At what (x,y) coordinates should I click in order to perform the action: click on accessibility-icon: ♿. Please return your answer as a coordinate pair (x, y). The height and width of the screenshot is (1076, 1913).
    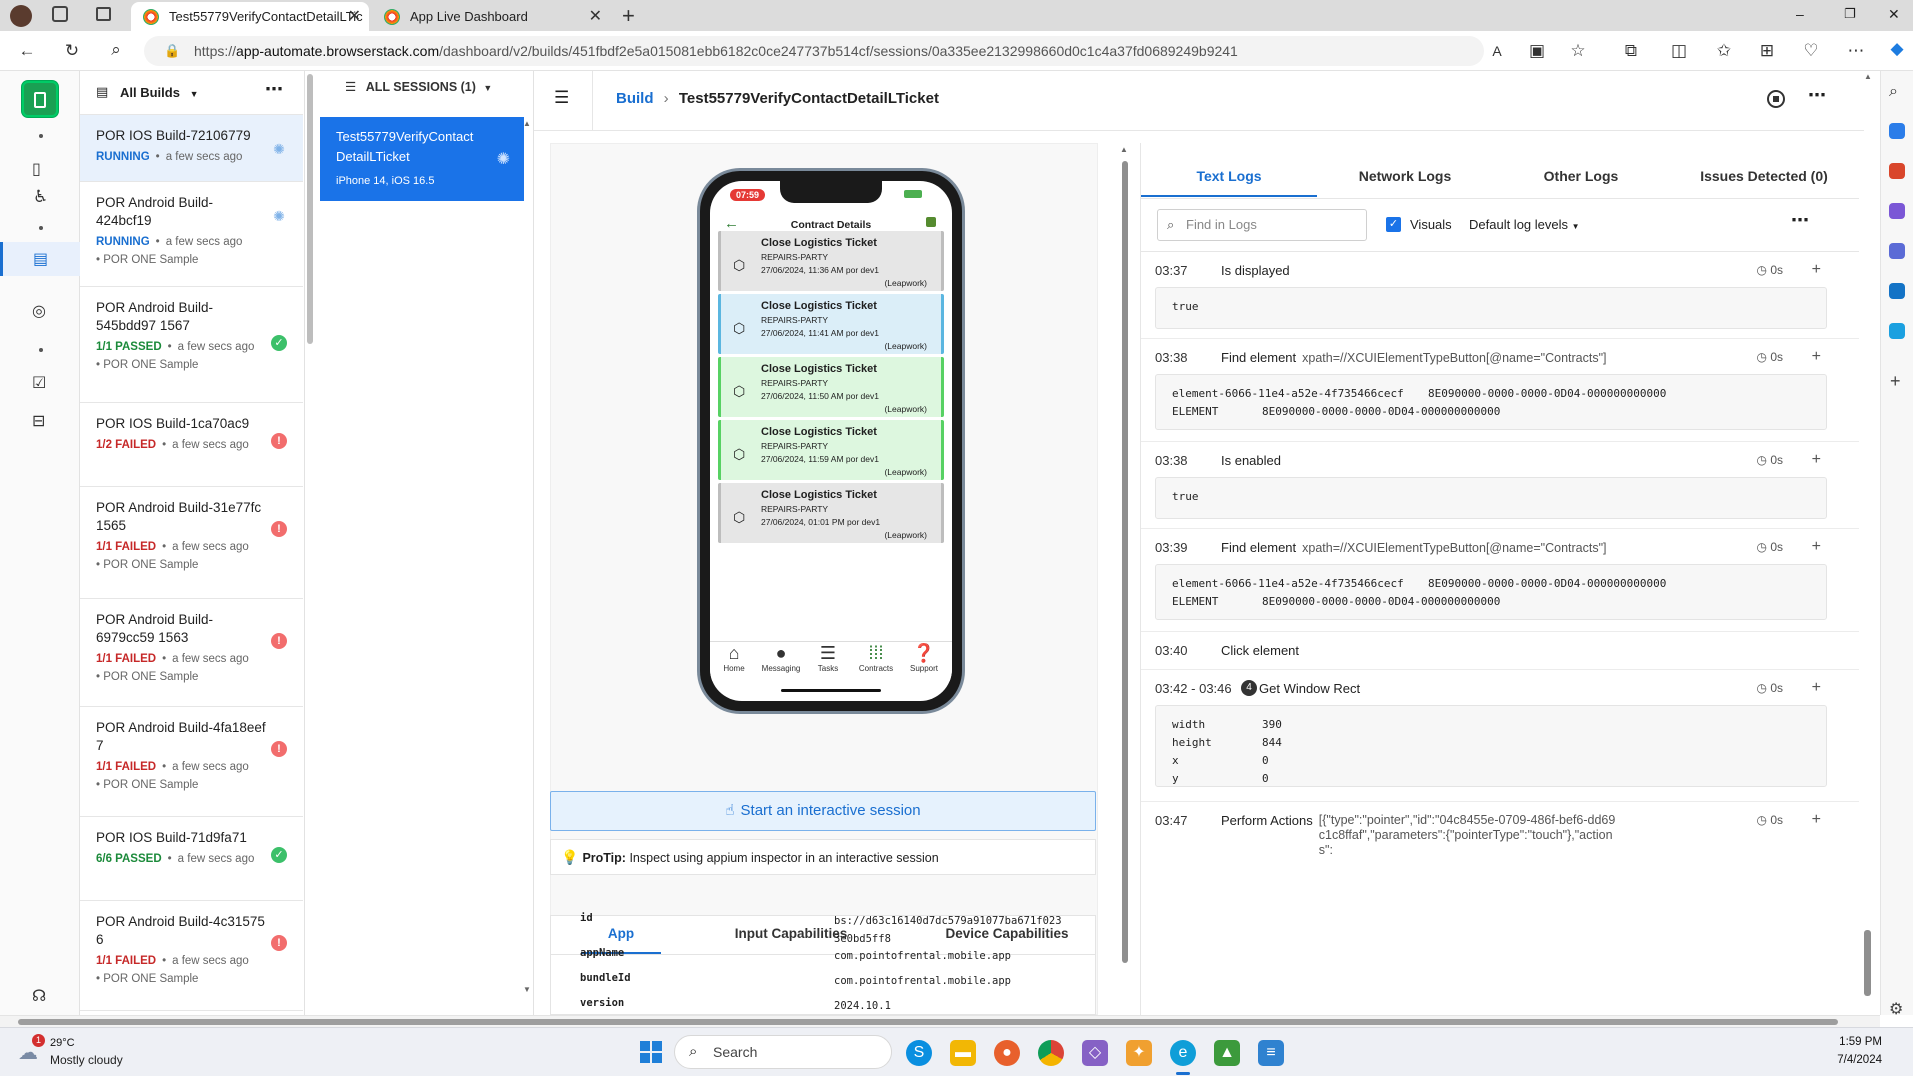
    Looking at the image, I should click on (40, 197).